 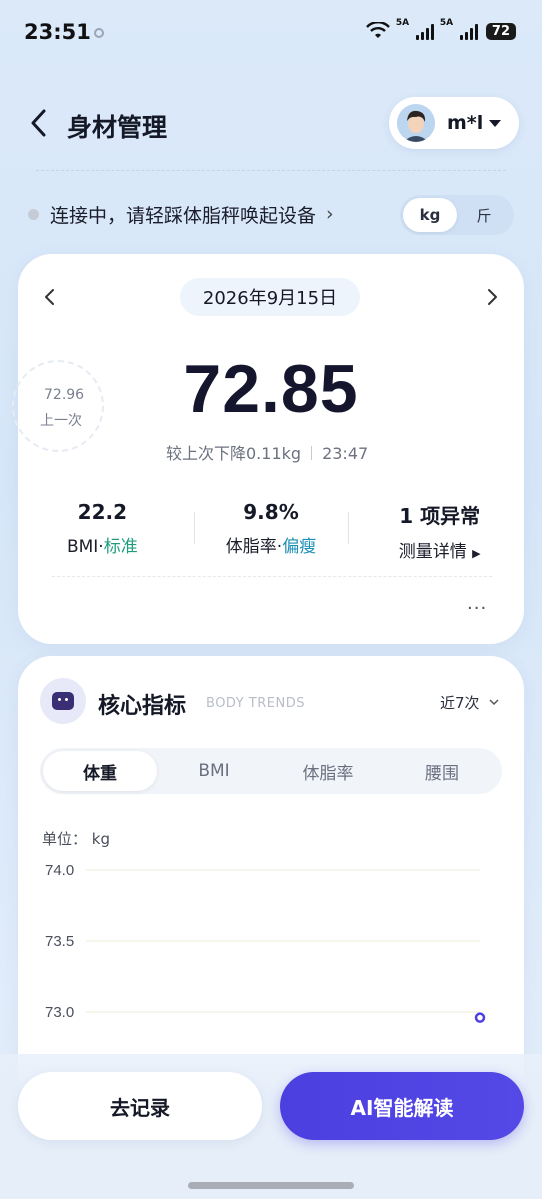 What do you see at coordinates (271, 124) in the screenshot?
I see `app-header: 身材管理 m*l` at bounding box center [271, 124].